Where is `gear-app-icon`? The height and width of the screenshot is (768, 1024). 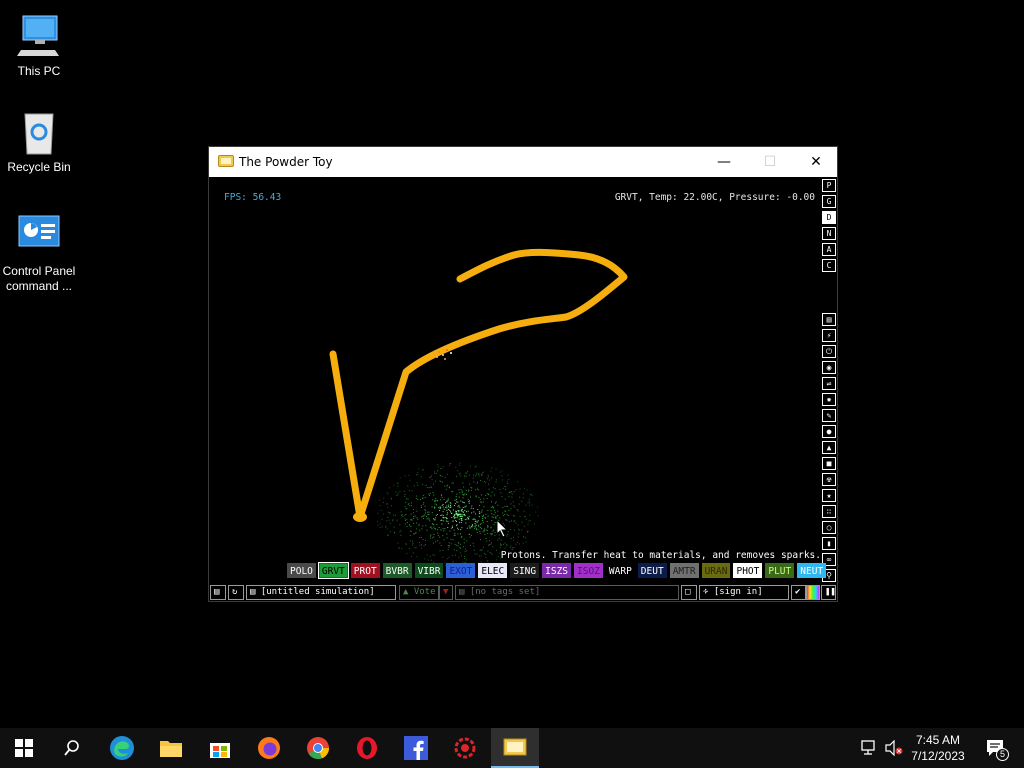 gear-app-icon is located at coordinates (465, 748).